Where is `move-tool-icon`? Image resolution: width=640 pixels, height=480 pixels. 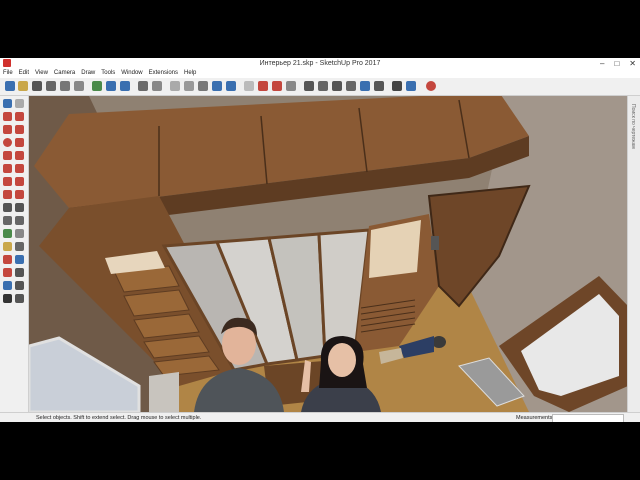
move-tool-icon is located at coordinates (7, 168).